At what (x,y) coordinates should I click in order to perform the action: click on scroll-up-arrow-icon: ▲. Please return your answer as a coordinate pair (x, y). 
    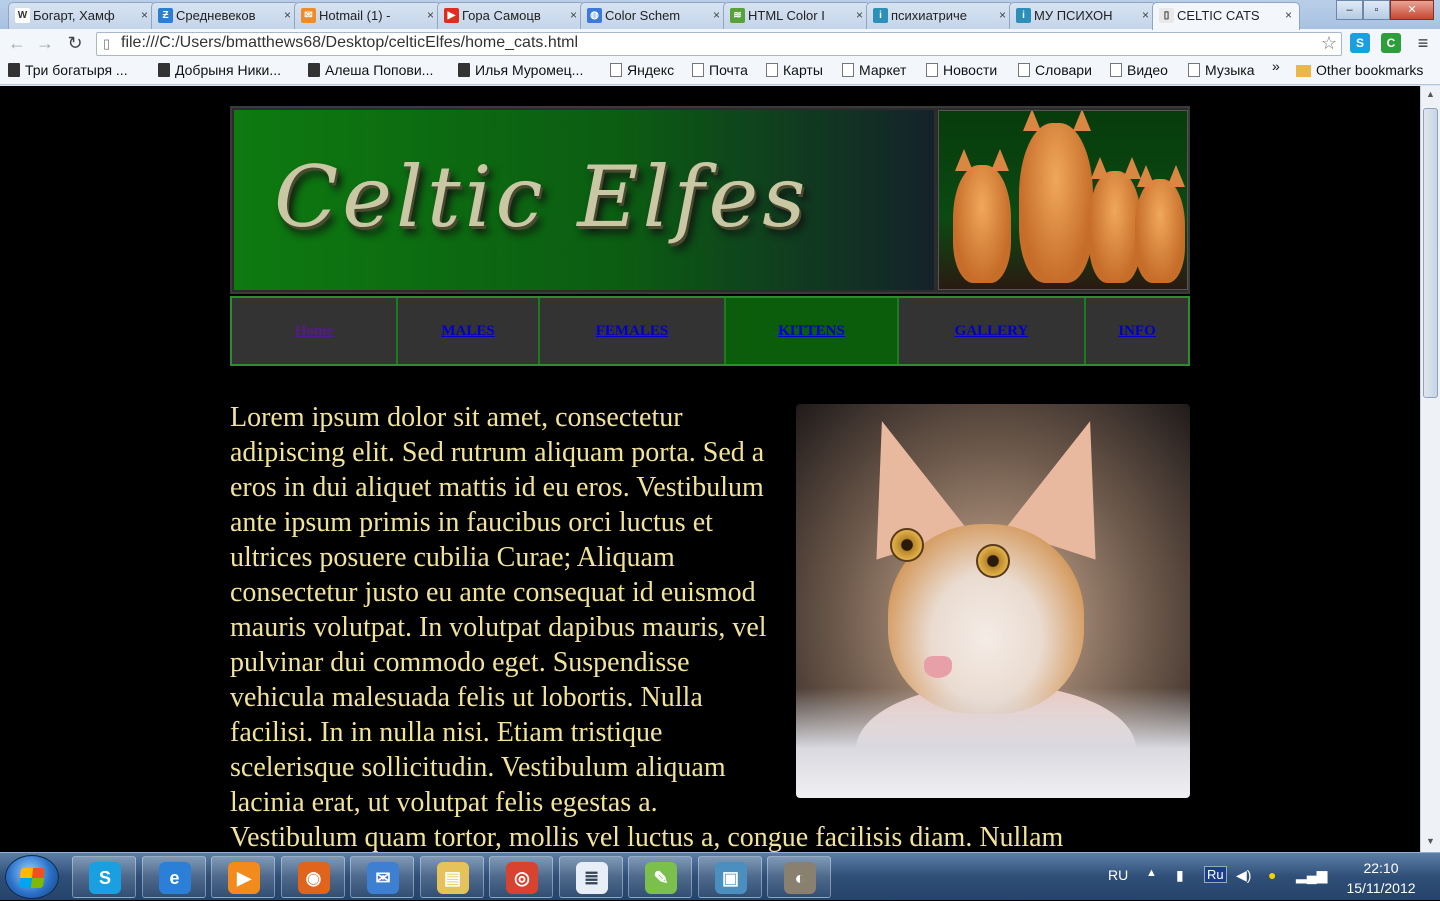
    Looking at the image, I should click on (1430, 95).